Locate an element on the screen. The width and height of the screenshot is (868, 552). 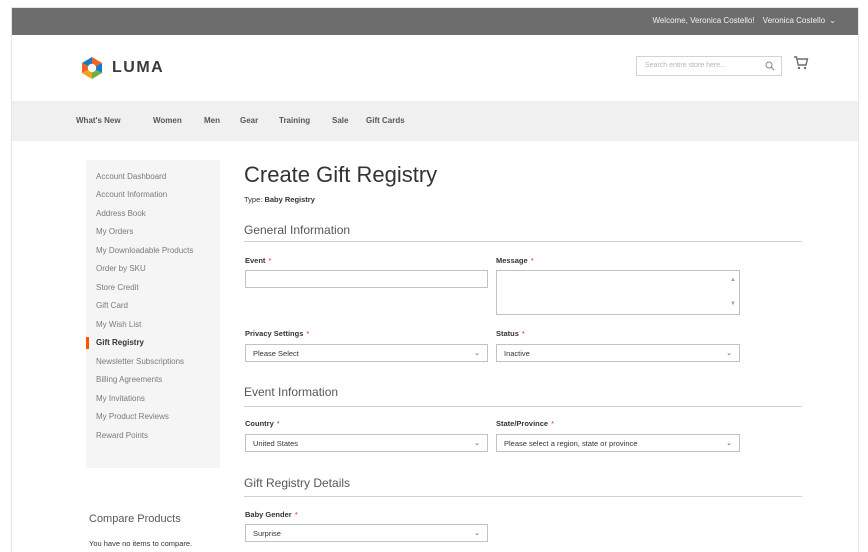
sidebar-item-my-orders: My Orders is located at coordinates (114, 231).